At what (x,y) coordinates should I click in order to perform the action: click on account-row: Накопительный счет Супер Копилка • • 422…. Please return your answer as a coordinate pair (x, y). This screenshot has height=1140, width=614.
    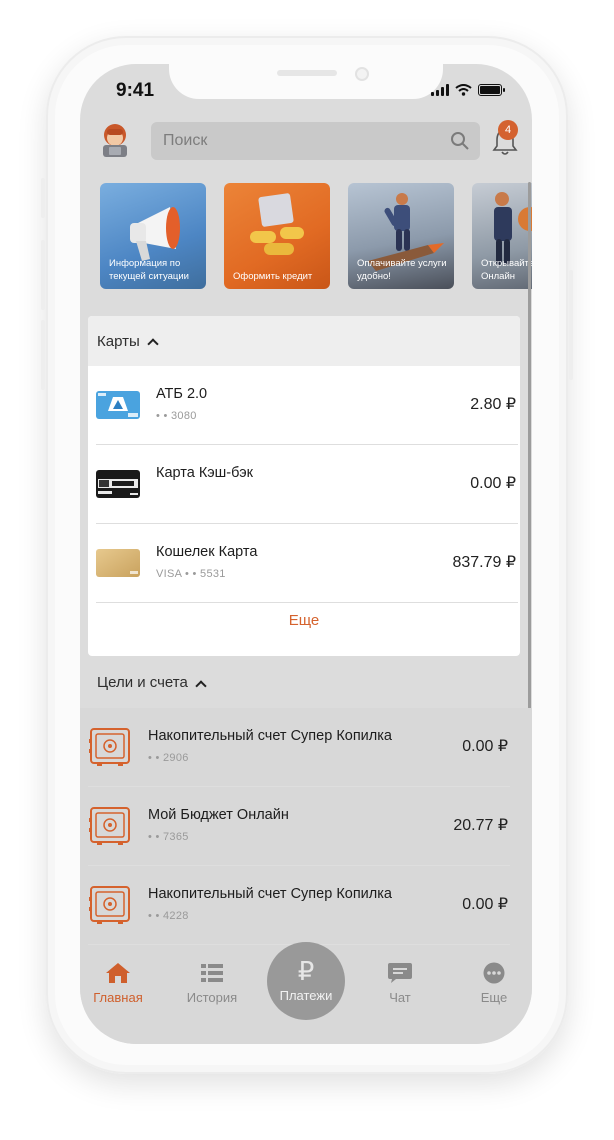
    Looking at the image, I should click on (299, 905).